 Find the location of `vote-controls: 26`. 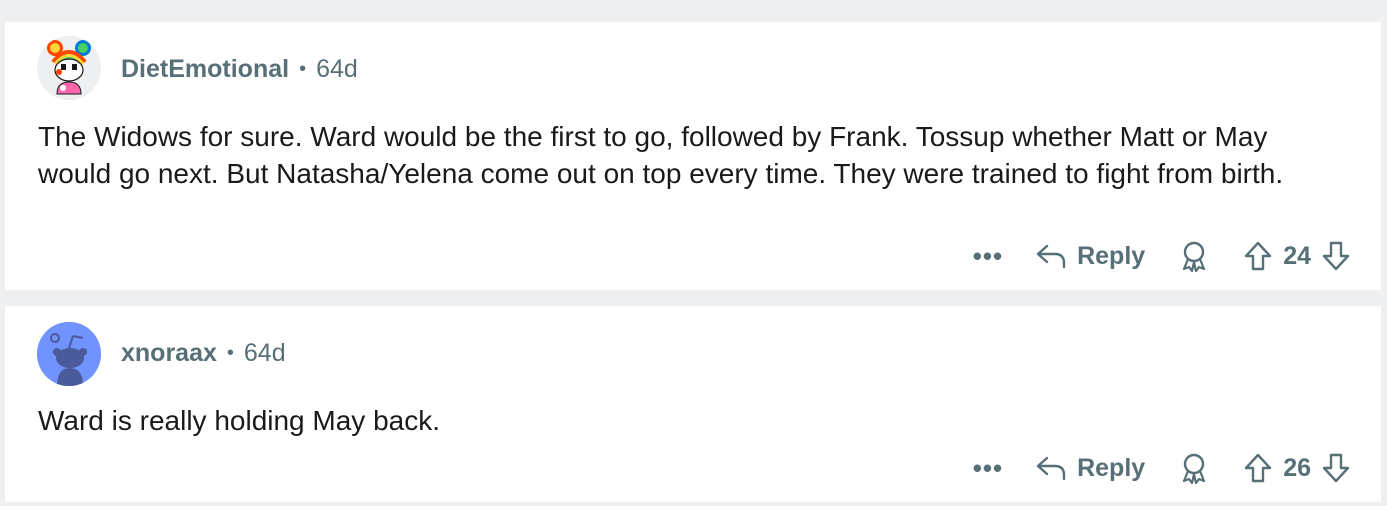

vote-controls: 26 is located at coordinates (1297, 468).